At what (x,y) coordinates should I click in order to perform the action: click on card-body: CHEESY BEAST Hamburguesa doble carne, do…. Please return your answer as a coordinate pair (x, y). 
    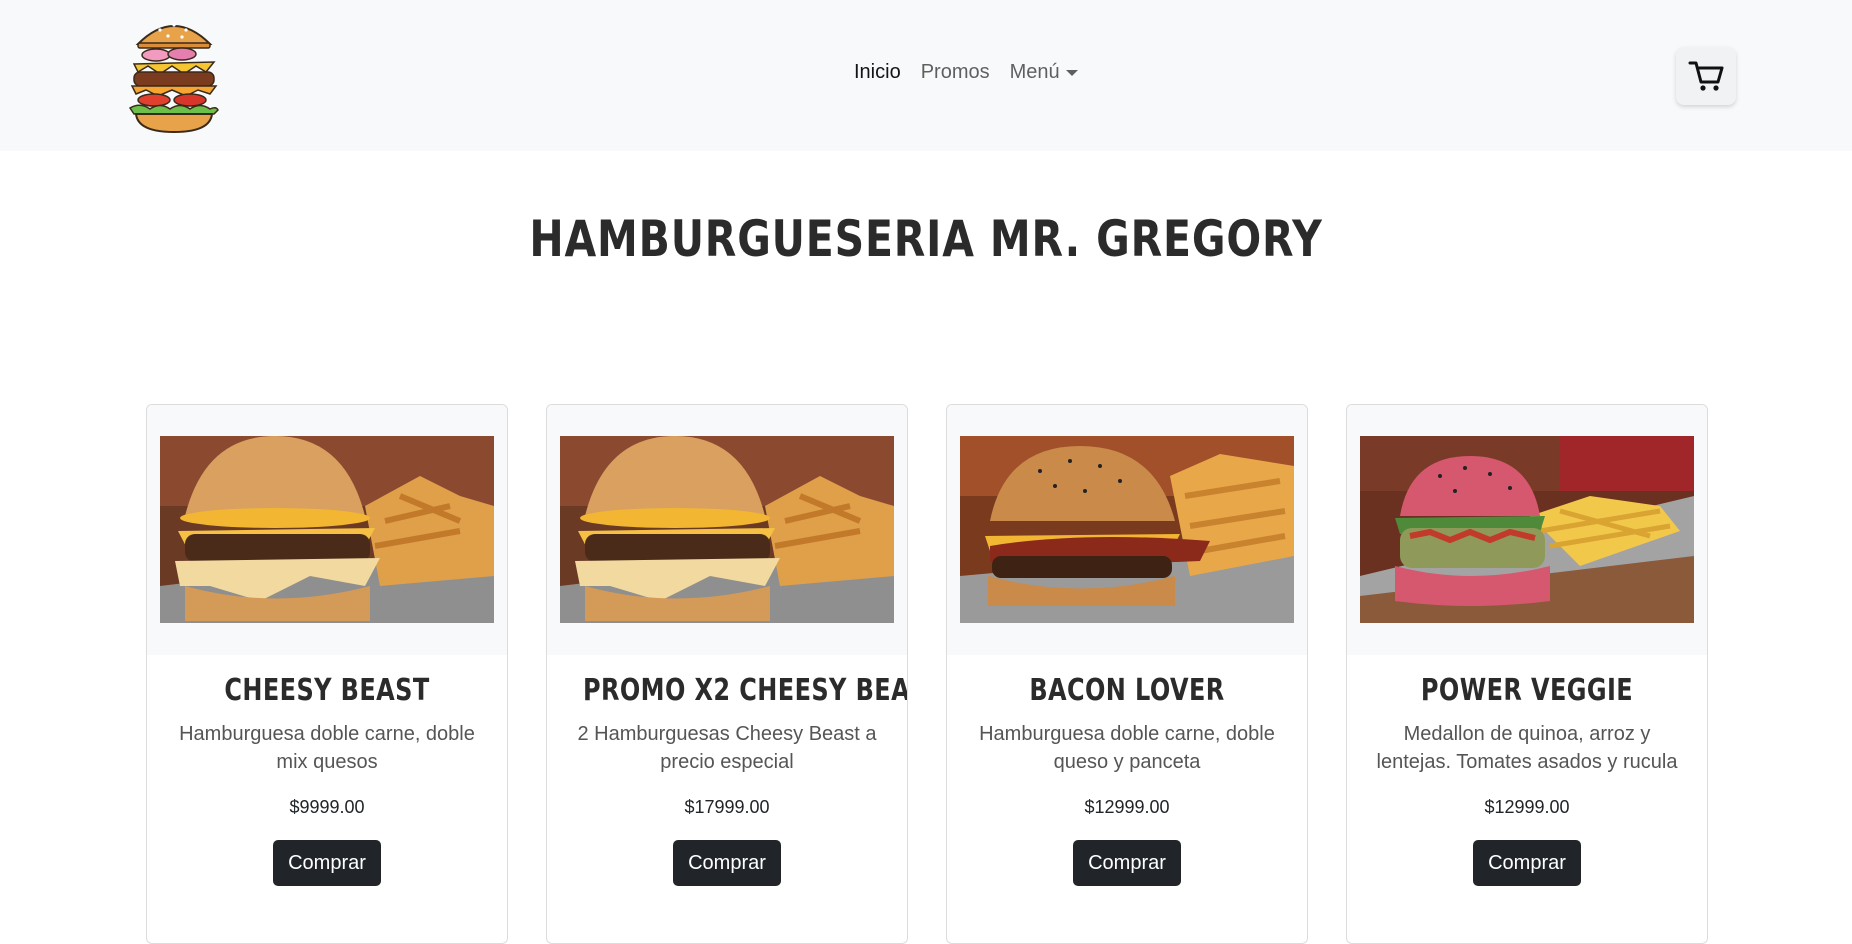
    Looking at the image, I should click on (327, 779).